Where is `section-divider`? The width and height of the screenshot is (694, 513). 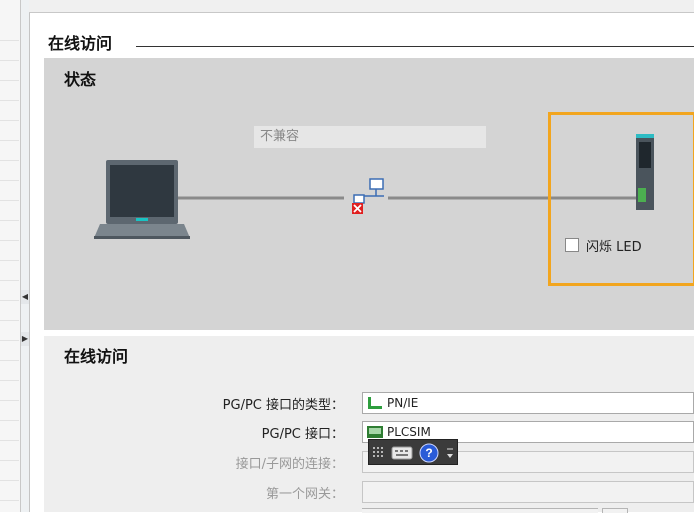
section-divider is located at coordinates (415, 46).